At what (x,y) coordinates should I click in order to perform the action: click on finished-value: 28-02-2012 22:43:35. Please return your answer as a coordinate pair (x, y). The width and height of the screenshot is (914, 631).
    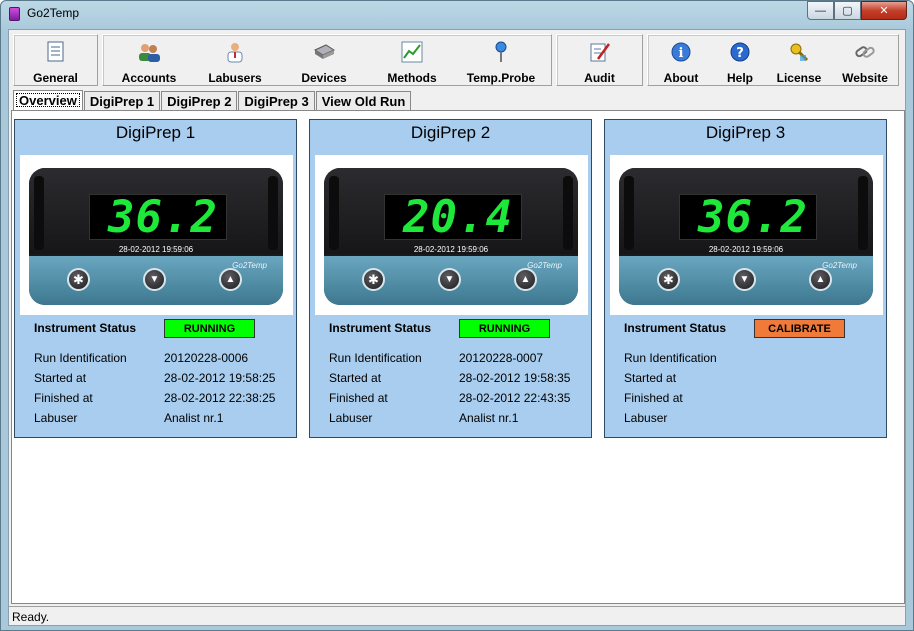
    Looking at the image, I should click on (515, 398).